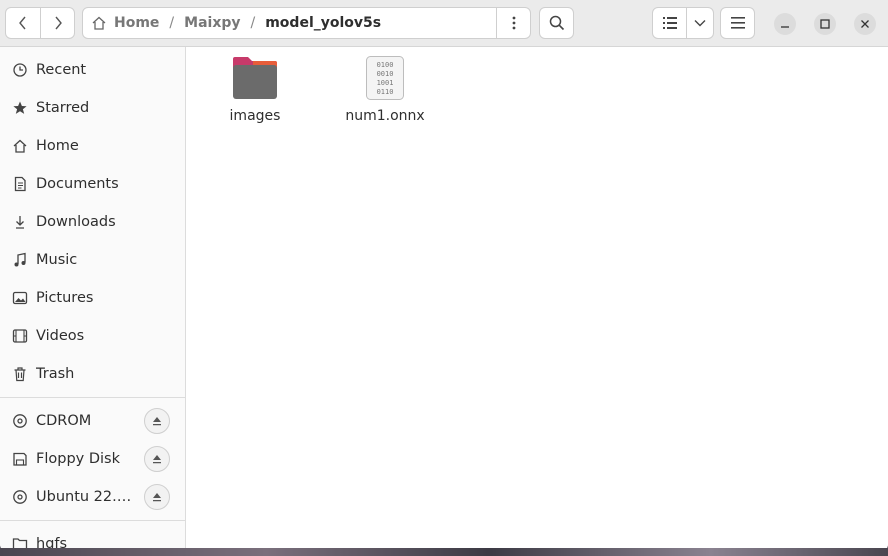 This screenshot has height=556, width=888. I want to click on drive-icon, so click(20, 459).